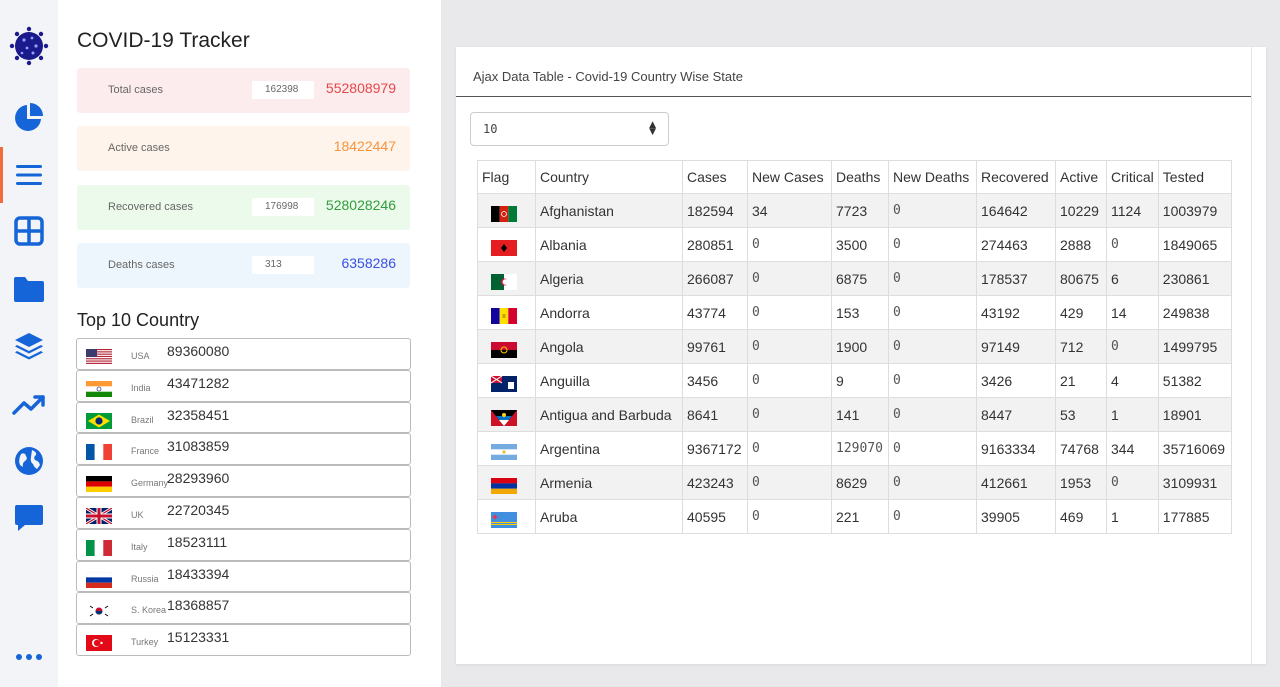  What do you see at coordinates (504, 247) in the screenshot?
I see `flag-al-icon` at bounding box center [504, 247].